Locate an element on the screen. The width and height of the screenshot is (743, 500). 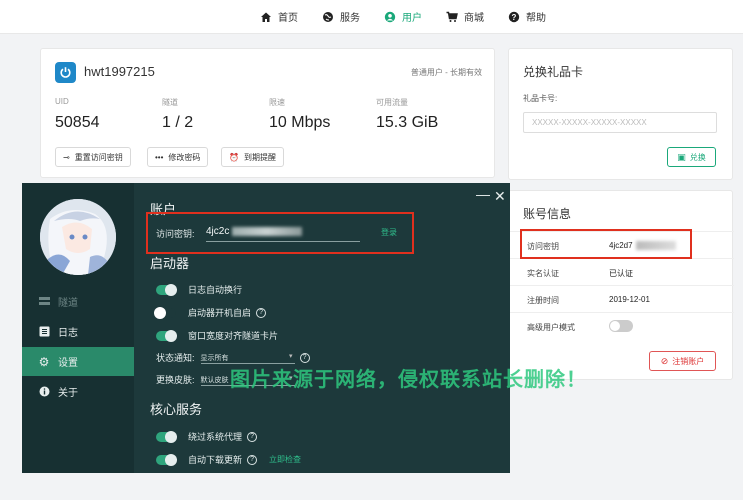
bypass-proxy-toggle is located at coordinates (166, 436).